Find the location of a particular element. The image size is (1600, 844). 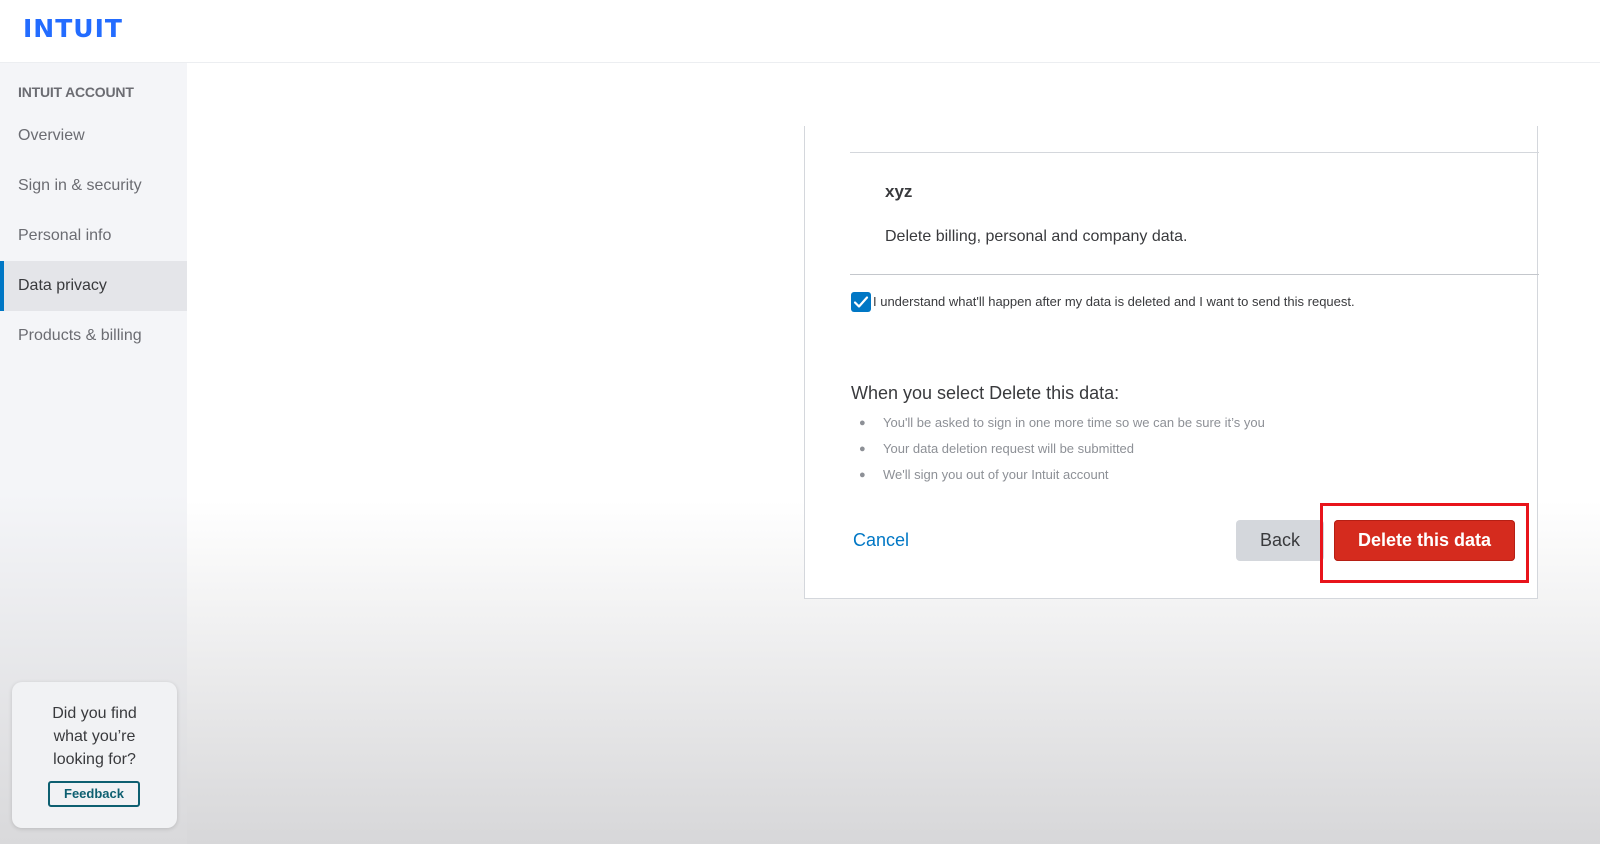

sidebar-heading: INTUIT ACCOUNT is located at coordinates (76, 92).